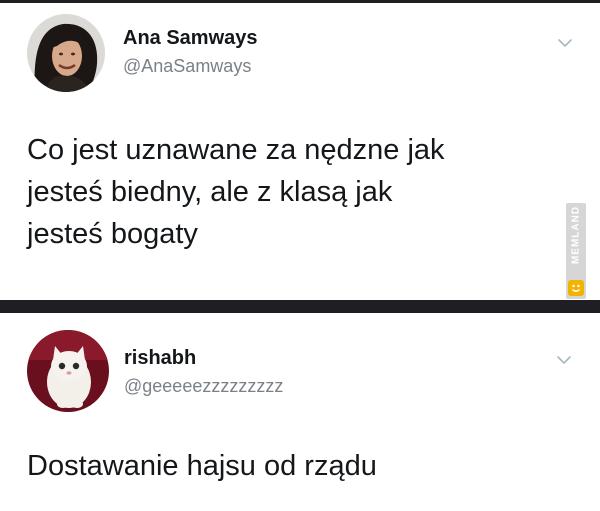 This screenshot has width=600, height=511. Describe the element at coordinates (300, 306) in the screenshot. I see `tweet-divider` at that location.